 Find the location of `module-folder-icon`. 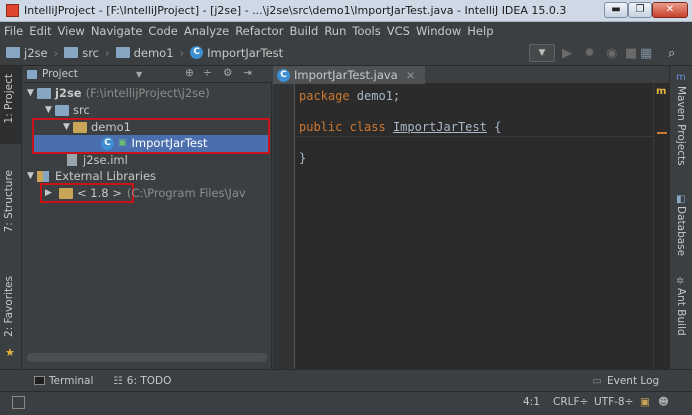

module-folder-icon is located at coordinates (44, 93).